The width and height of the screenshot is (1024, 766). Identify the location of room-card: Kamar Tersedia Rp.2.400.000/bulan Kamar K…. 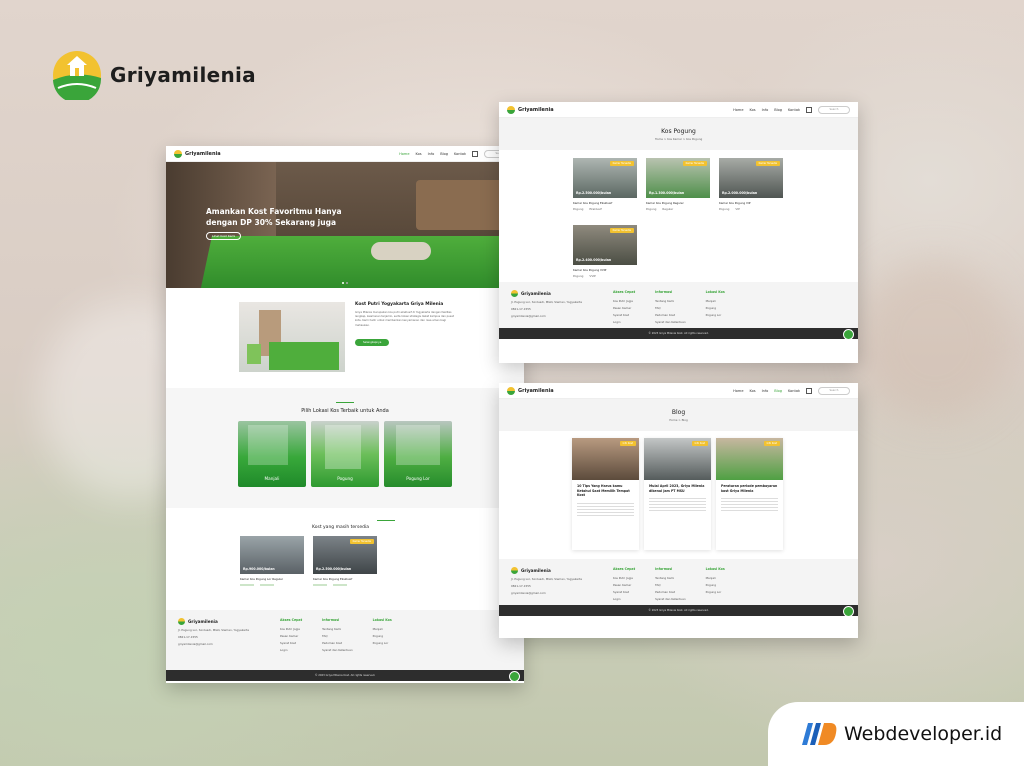
(605, 253).